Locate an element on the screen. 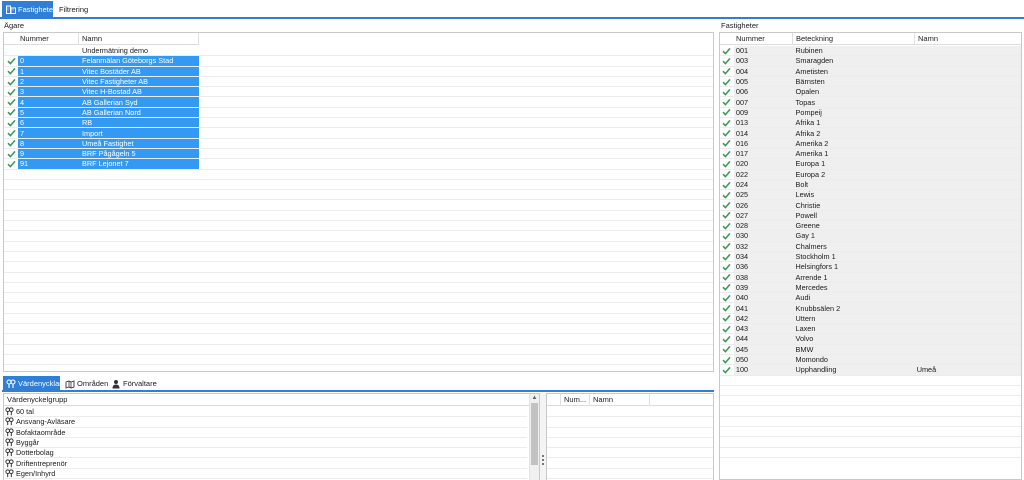 The width and height of the screenshot is (1024, 480). tab-filtrering: Filtrering is located at coordinates (71, 9).